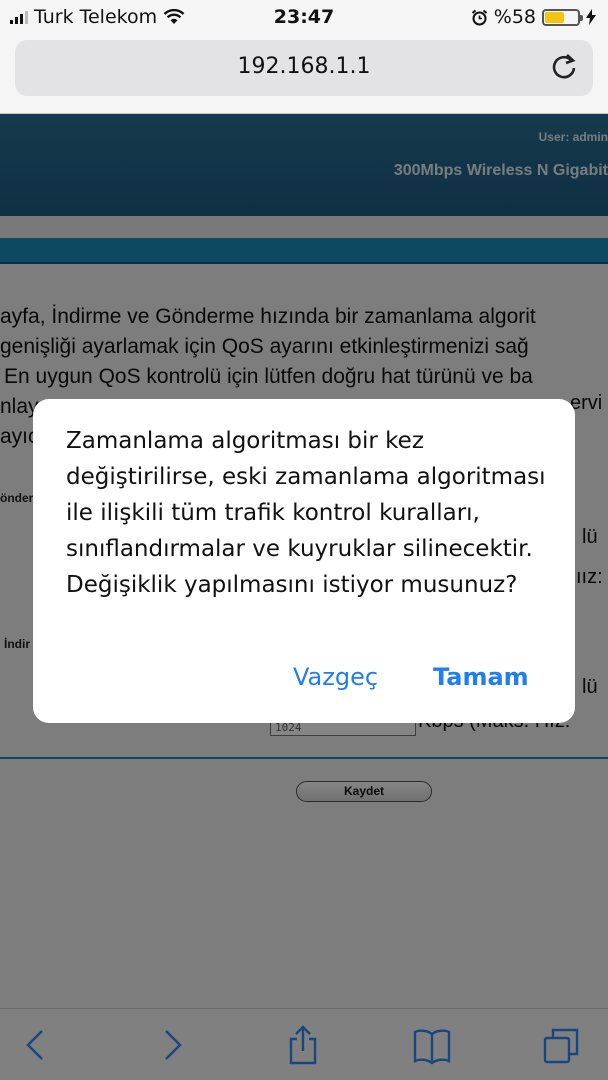 This screenshot has width=608, height=1080. Describe the element at coordinates (514, 17) in the screenshot. I see `battery-percent: %58` at that location.